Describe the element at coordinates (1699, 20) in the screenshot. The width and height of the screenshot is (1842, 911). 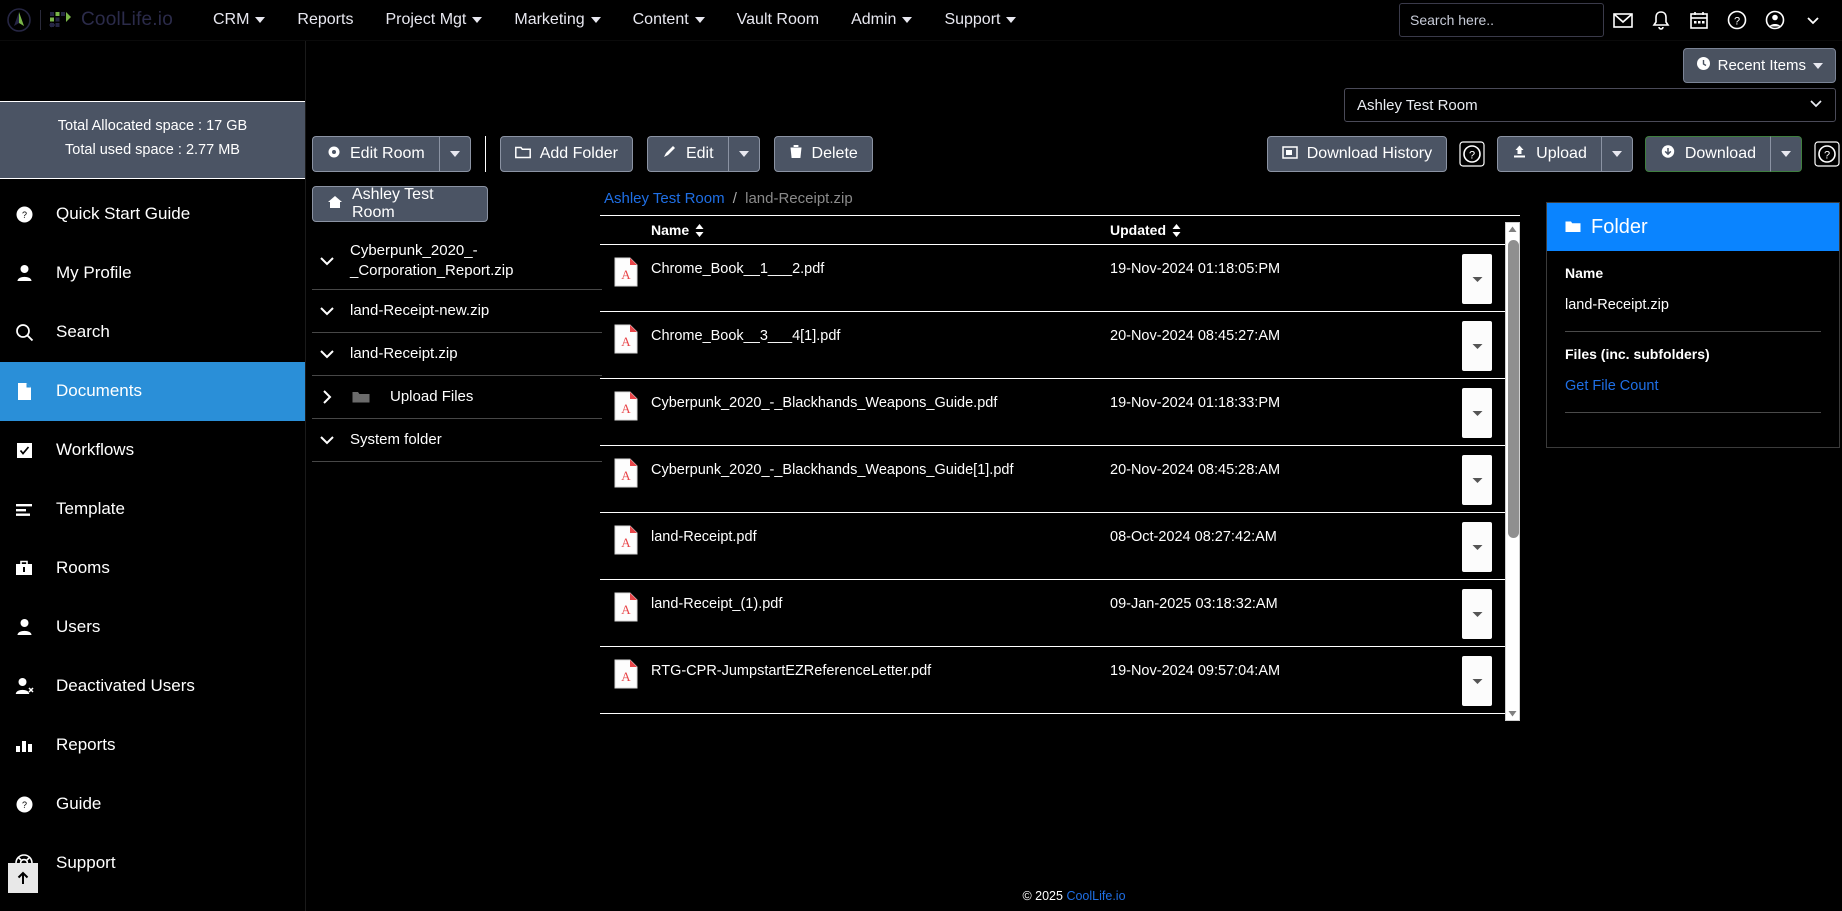
I see `calendar-icon` at that location.